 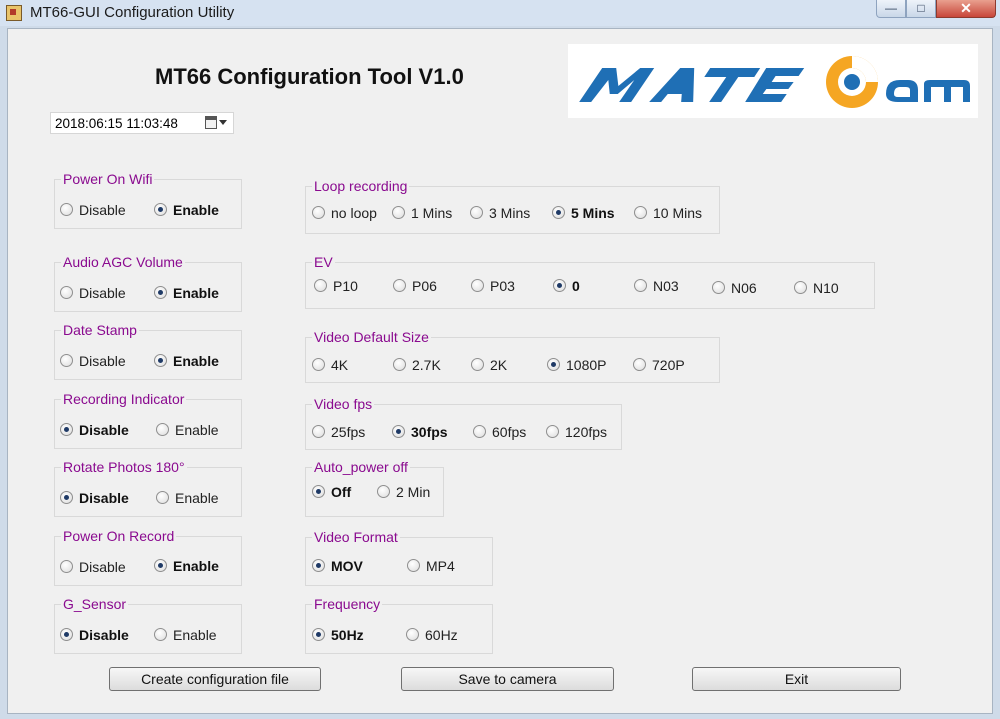 What do you see at coordinates (891, 9) in the screenshot?
I see `minimize-button: —` at bounding box center [891, 9].